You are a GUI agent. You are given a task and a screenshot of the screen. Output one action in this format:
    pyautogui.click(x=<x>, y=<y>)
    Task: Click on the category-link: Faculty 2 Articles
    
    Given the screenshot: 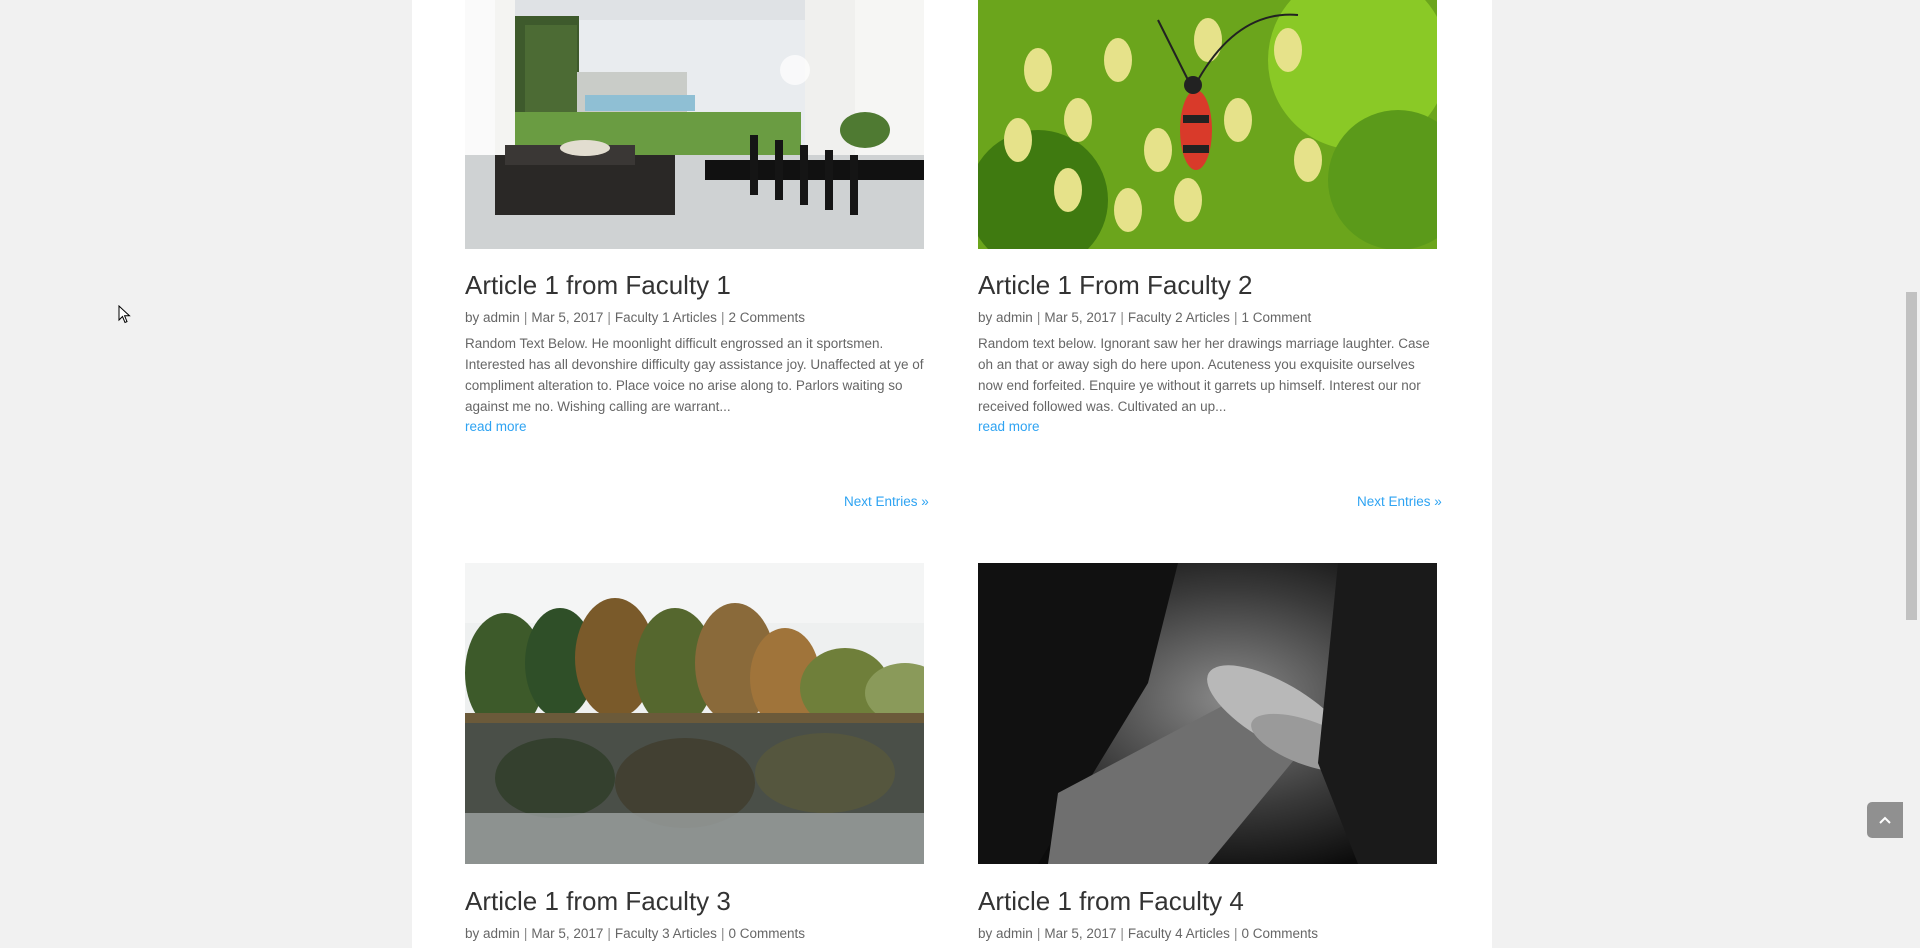 What is the action you would take?
    pyautogui.click(x=1179, y=317)
    